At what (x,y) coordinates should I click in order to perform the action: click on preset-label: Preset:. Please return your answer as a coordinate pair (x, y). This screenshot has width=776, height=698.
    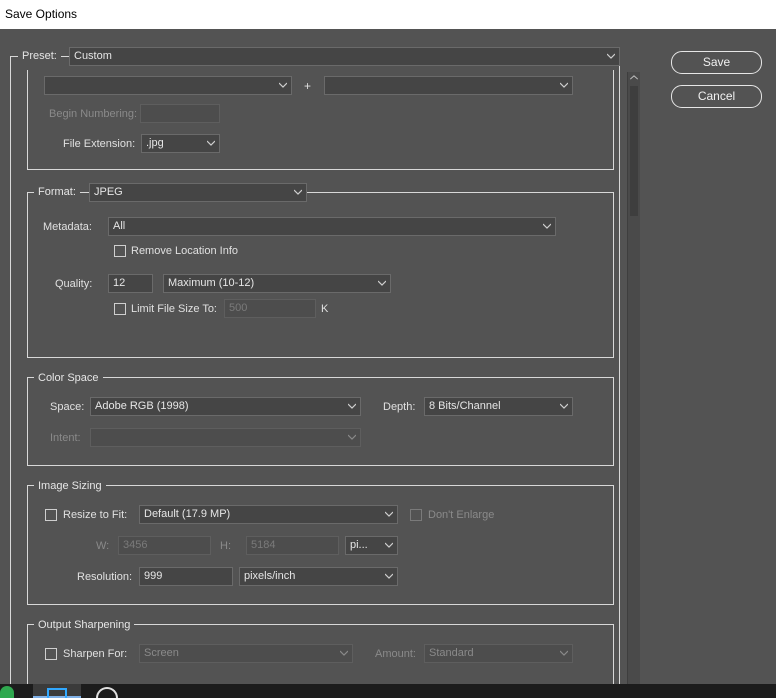
    Looking at the image, I should click on (39, 56).